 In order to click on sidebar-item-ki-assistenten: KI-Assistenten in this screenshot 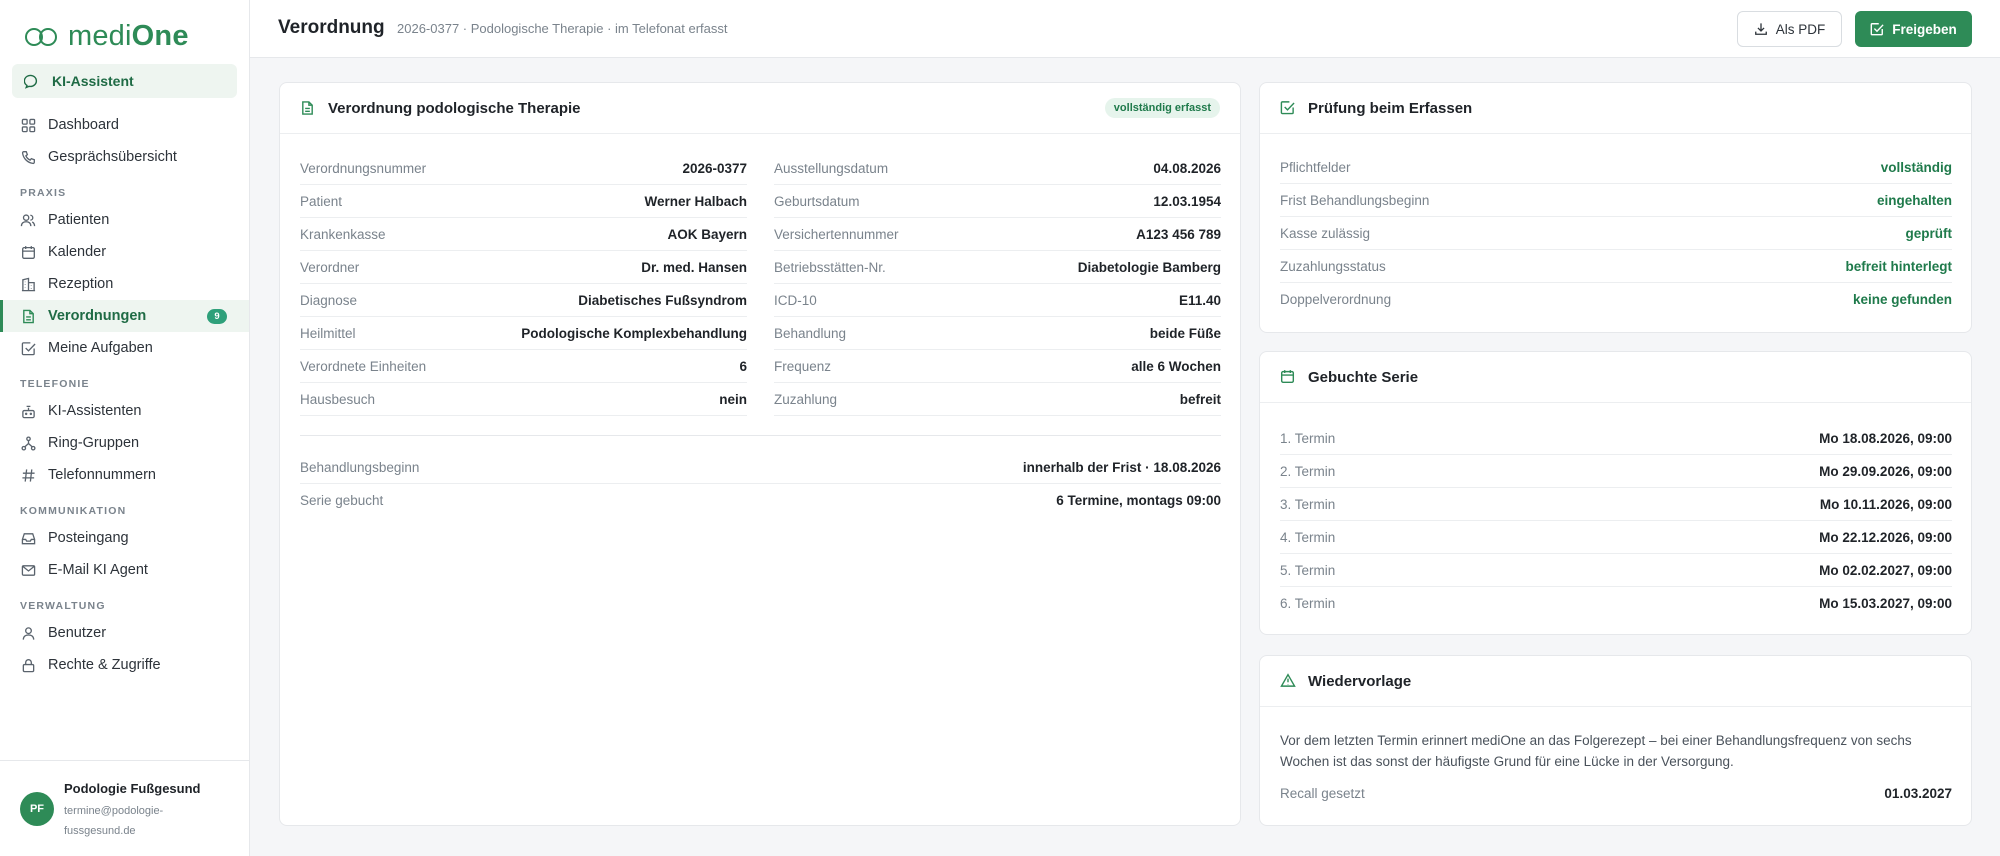, I will do `click(124, 411)`.